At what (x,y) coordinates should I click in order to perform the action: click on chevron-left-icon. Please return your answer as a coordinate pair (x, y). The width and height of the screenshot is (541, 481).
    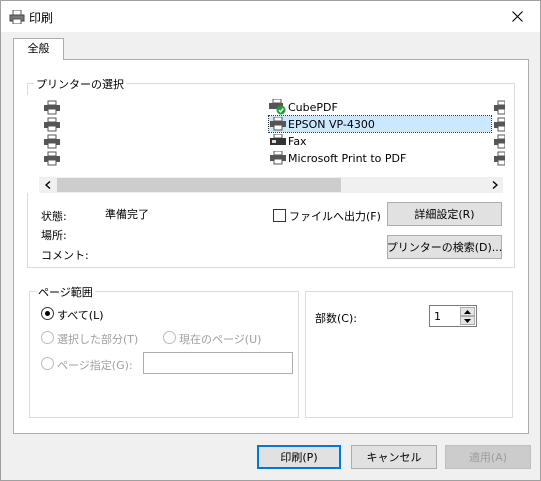
    Looking at the image, I should click on (47, 185).